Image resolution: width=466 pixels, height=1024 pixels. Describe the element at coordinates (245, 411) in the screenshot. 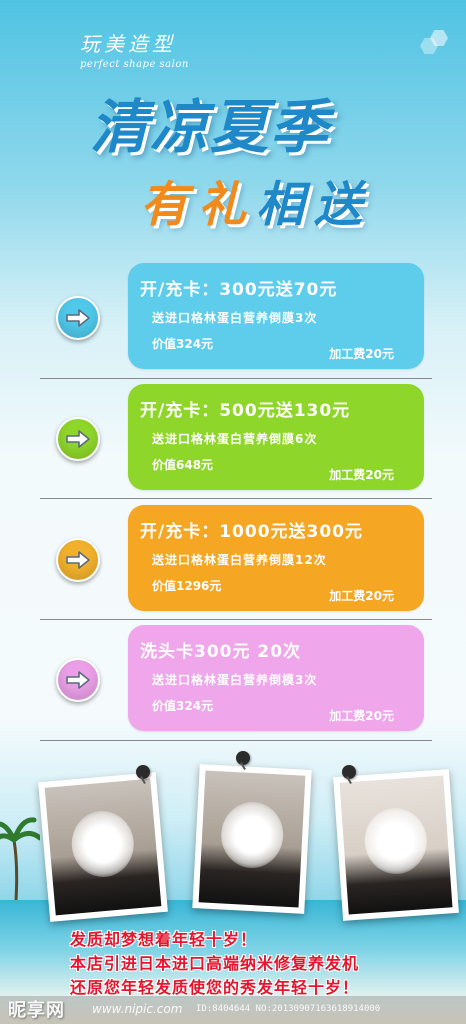

I see `offer-title: 开/充卡：500元送130元` at that location.